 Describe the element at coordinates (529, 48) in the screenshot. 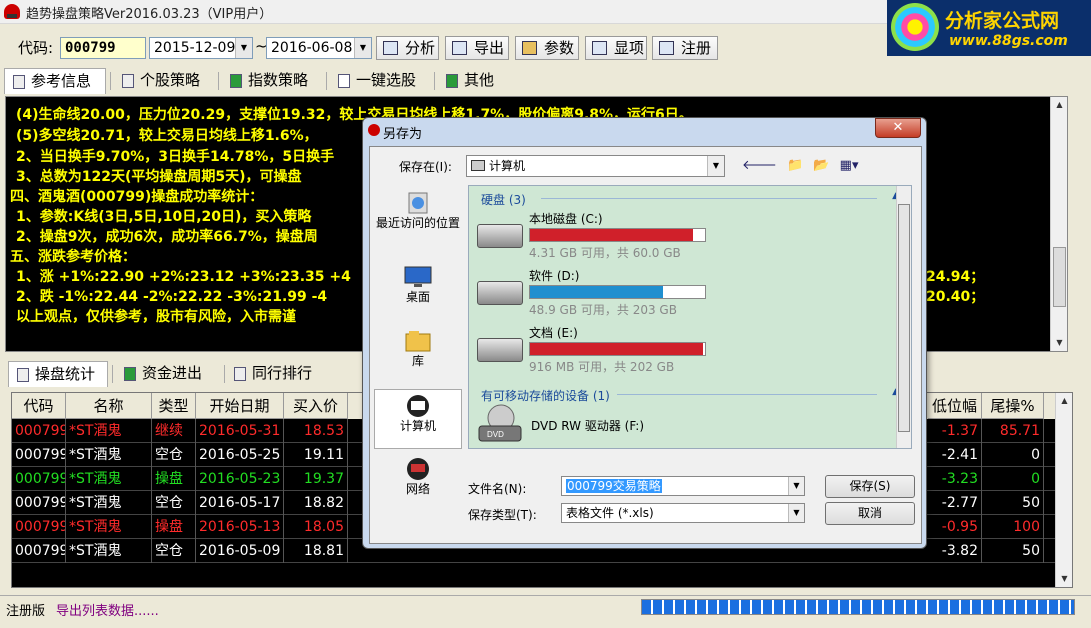

I see `settings-icon` at that location.